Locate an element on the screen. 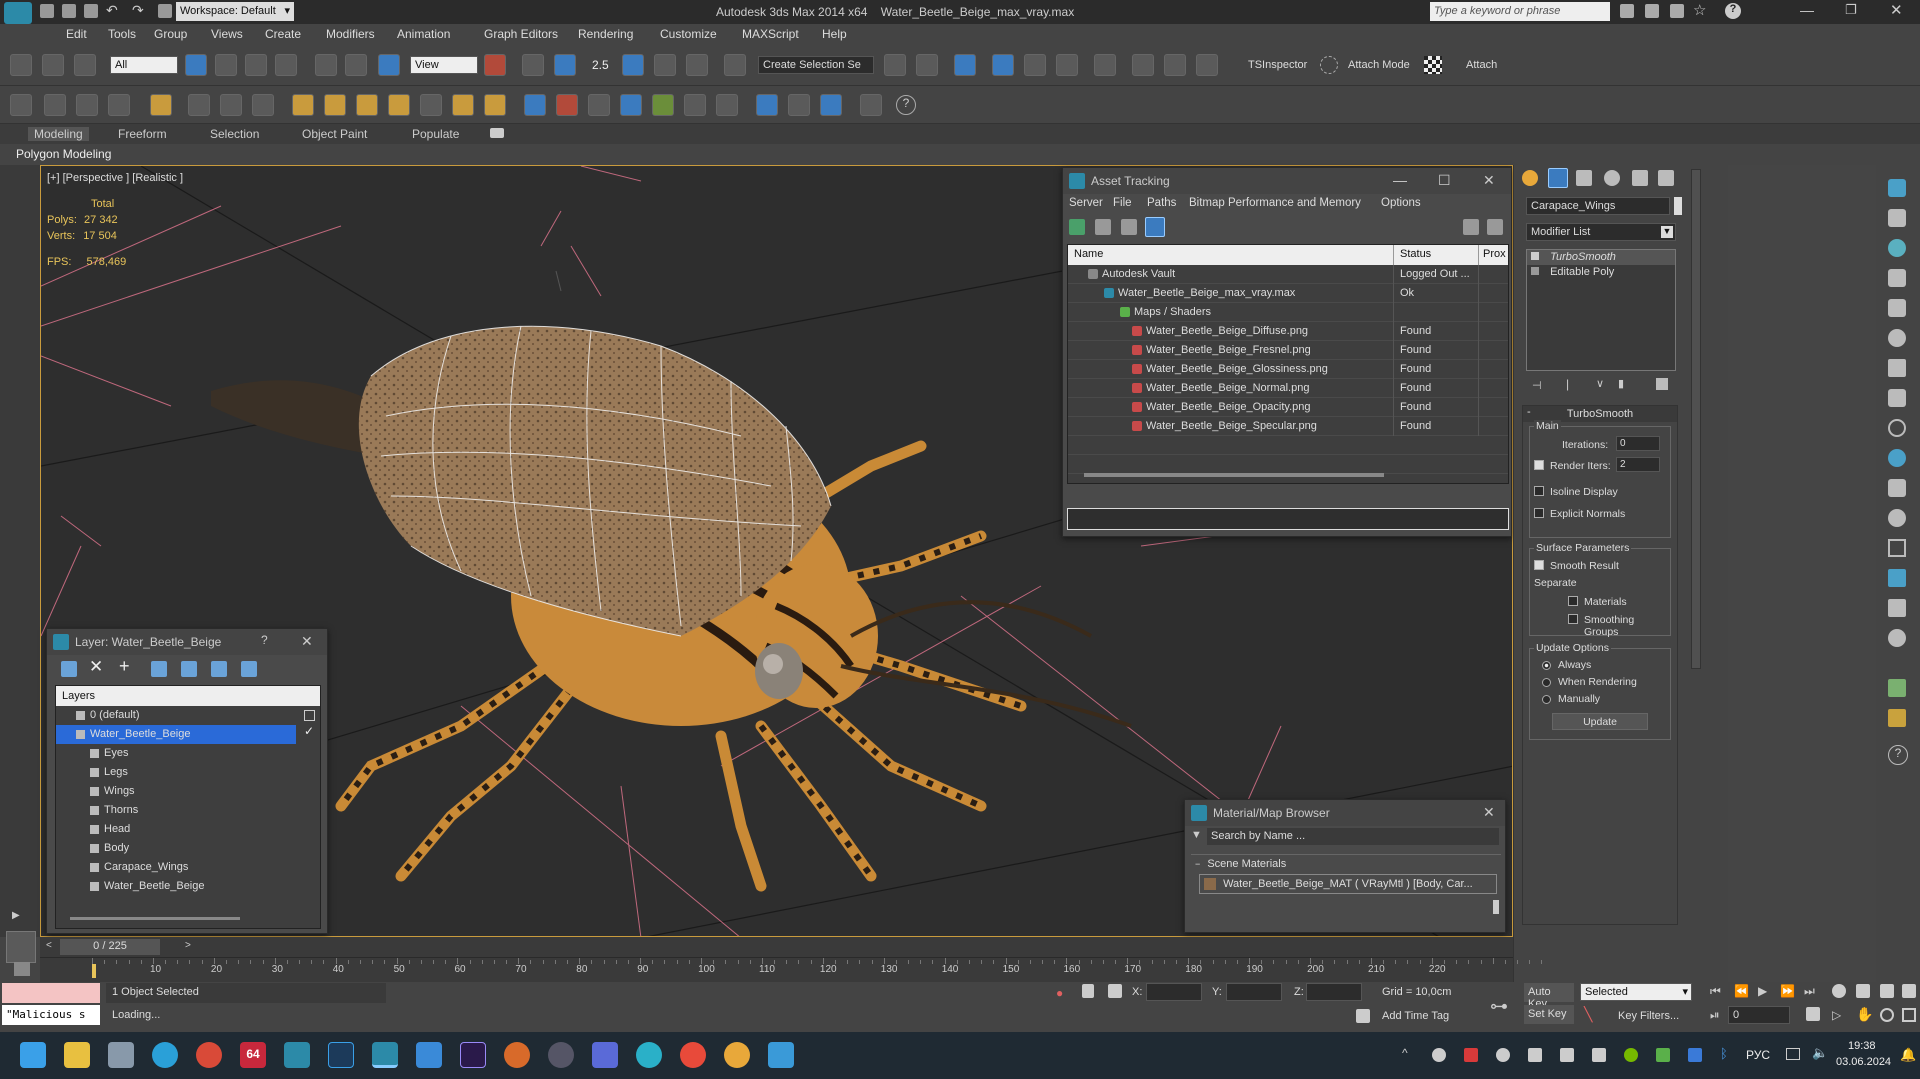 Image resolution: width=1920 pixels, height=1079 pixels. ribbon-toggle-icon is located at coordinates (1003, 65).